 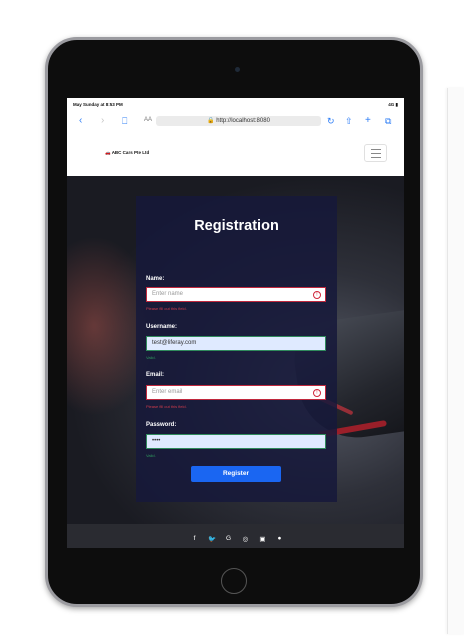 I want to click on twitter-icon: 🐦, so click(x=212, y=540).